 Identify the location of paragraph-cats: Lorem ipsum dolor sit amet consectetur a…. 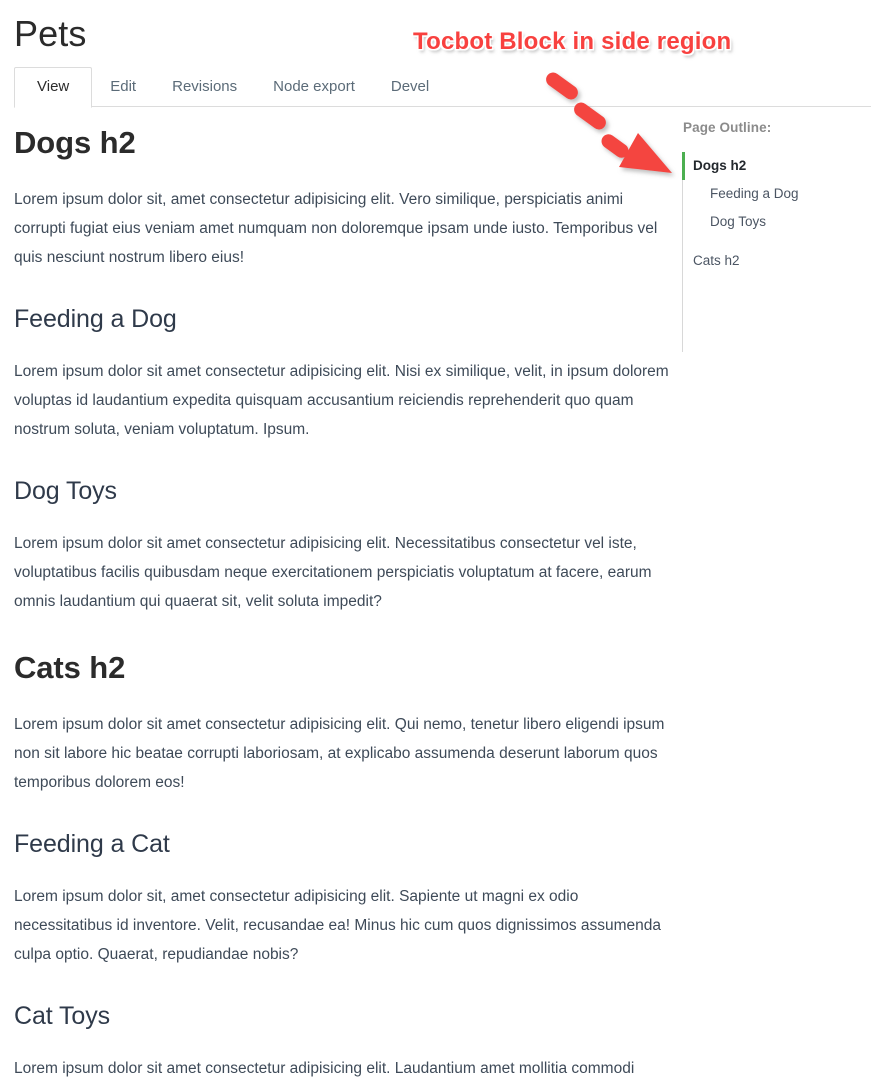
(339, 753).